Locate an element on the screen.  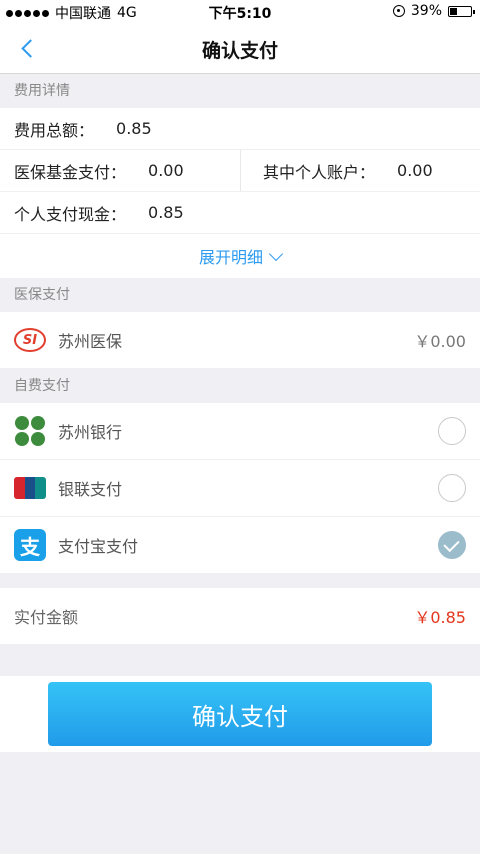
navigation-bar: 确认支付 is located at coordinates (240, 49).